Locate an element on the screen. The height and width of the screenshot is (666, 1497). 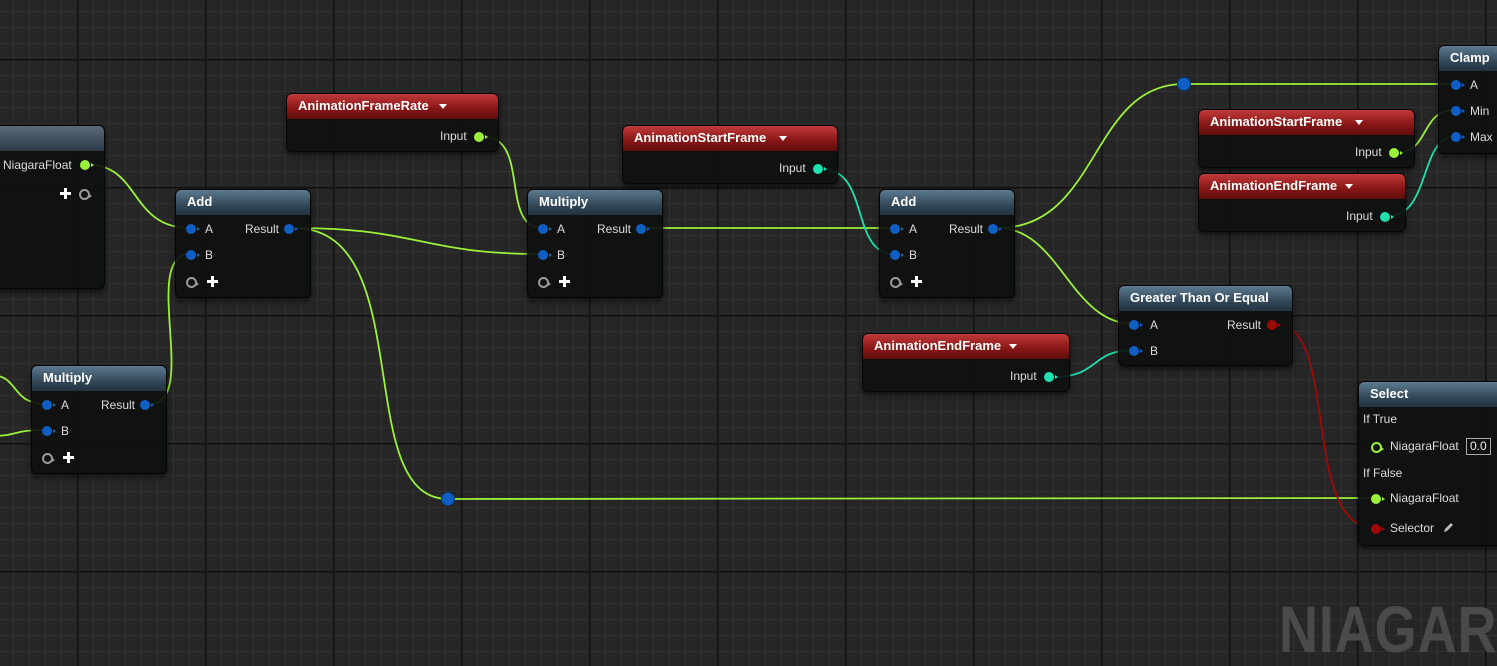
true-value-field: 0.0 is located at coordinates (1478, 446).